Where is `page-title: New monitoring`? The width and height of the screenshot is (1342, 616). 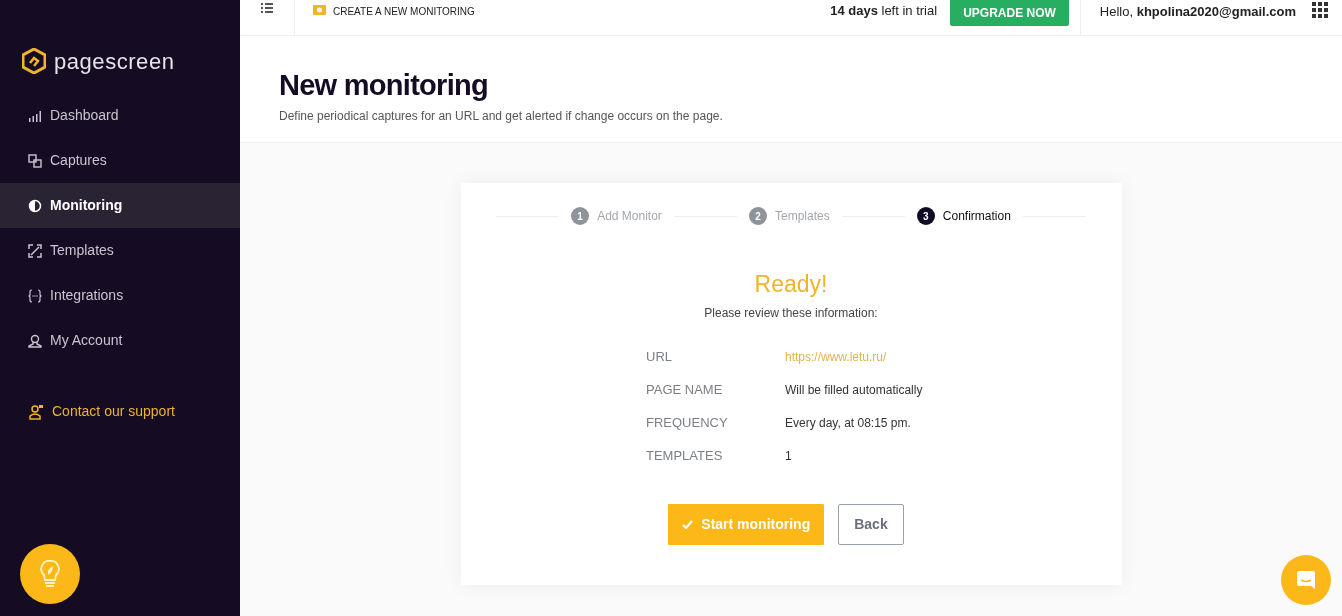
page-title: New monitoring is located at coordinates (384, 85).